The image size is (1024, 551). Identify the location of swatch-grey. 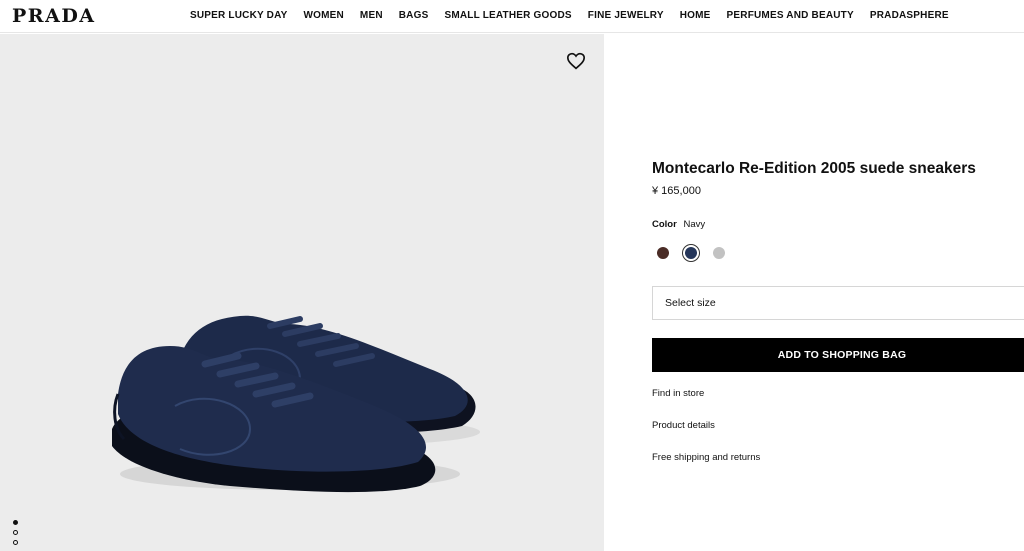
(719, 253).